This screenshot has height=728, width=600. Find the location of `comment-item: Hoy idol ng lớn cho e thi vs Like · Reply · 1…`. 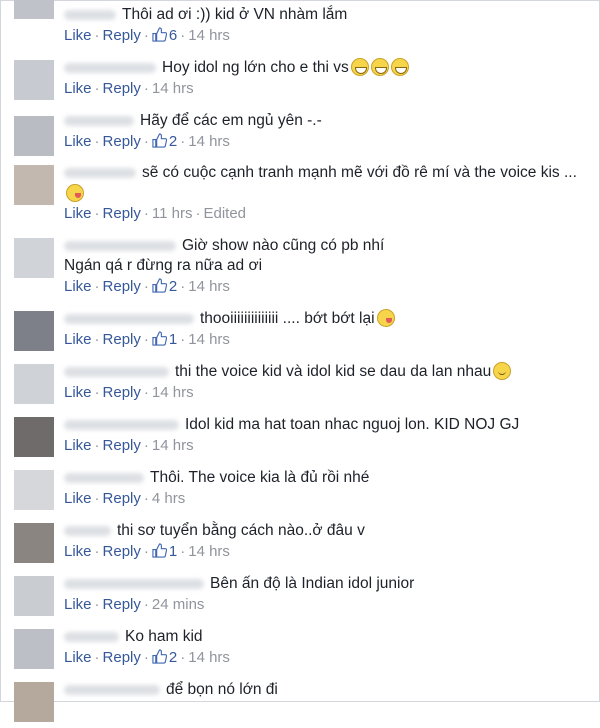

comment-item: Hoy idol ng lớn cho e thi vs Like · Reply · 1… is located at coordinates (300, 79).